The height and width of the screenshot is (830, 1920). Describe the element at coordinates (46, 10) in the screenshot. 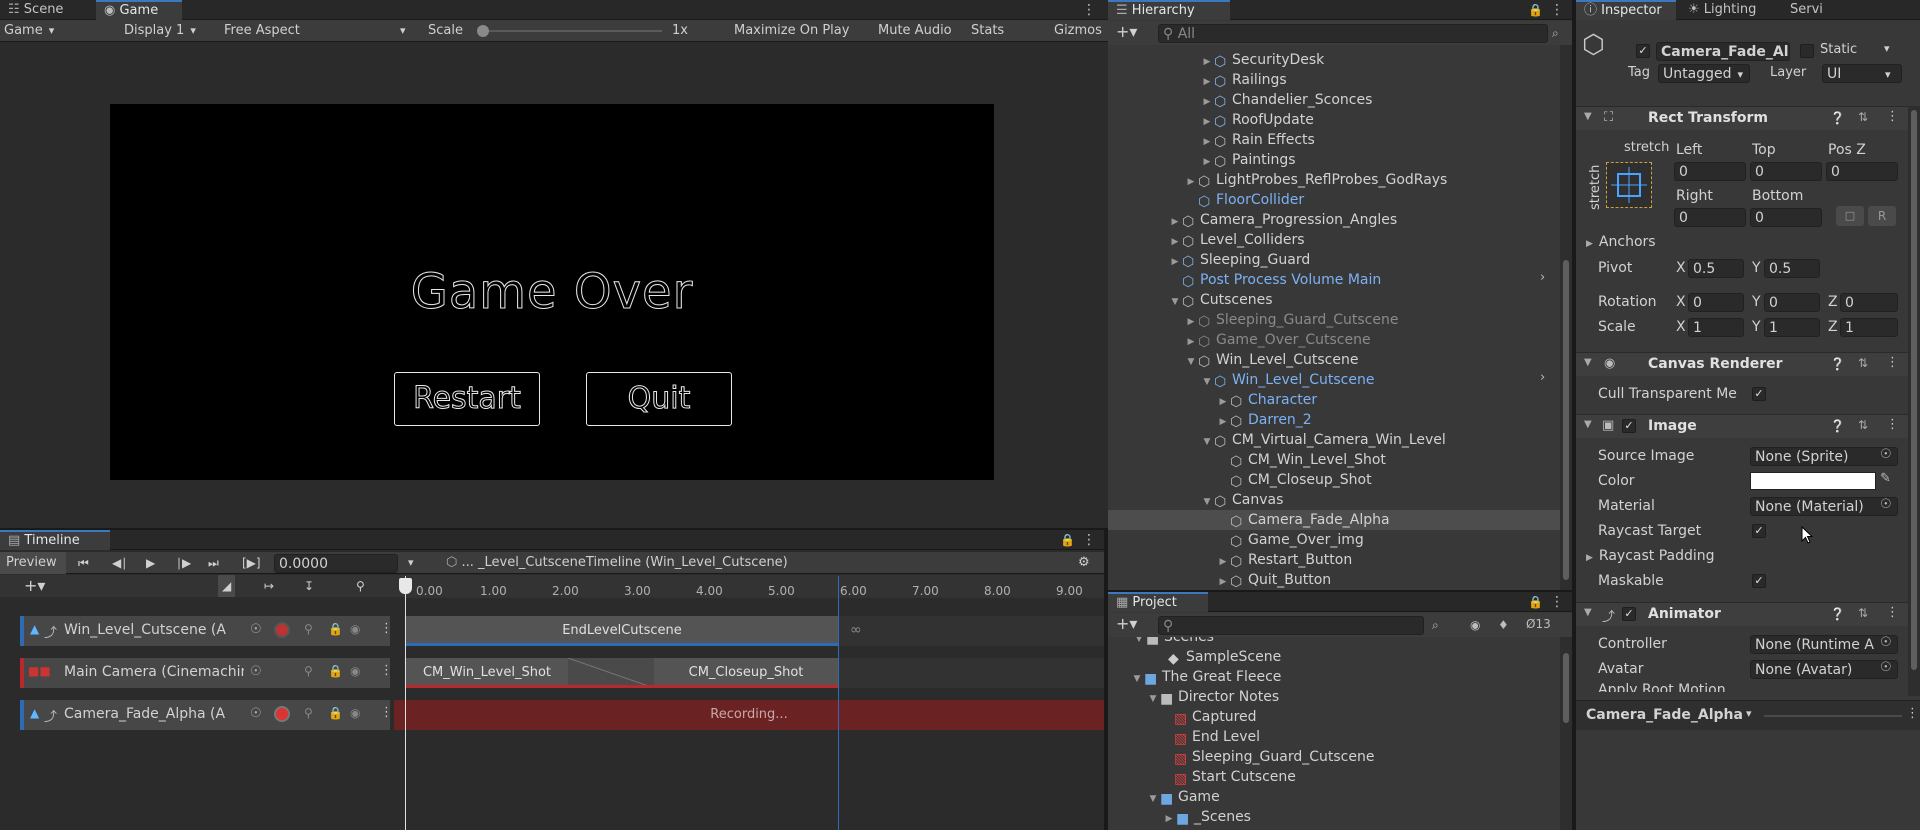

I see `tab-scene: ☷ Scene` at that location.